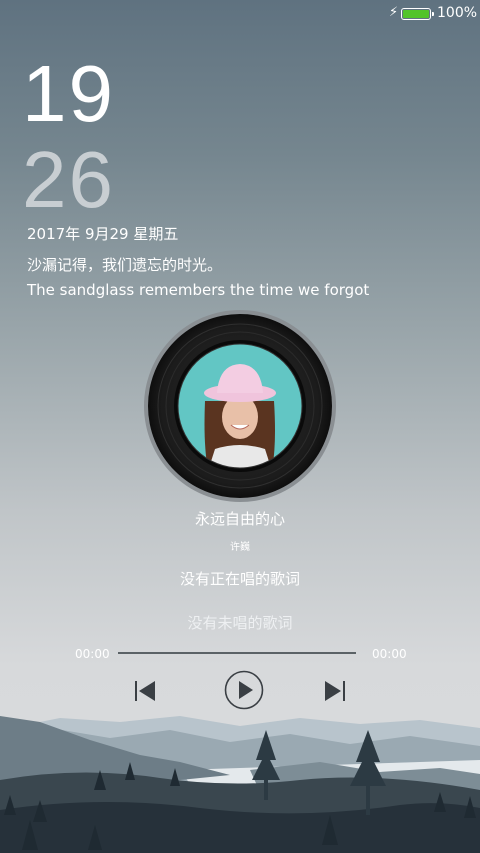 The width and height of the screenshot is (480, 853). Describe the element at coordinates (389, 654) in the screenshot. I see `time-total: 00:00` at that location.